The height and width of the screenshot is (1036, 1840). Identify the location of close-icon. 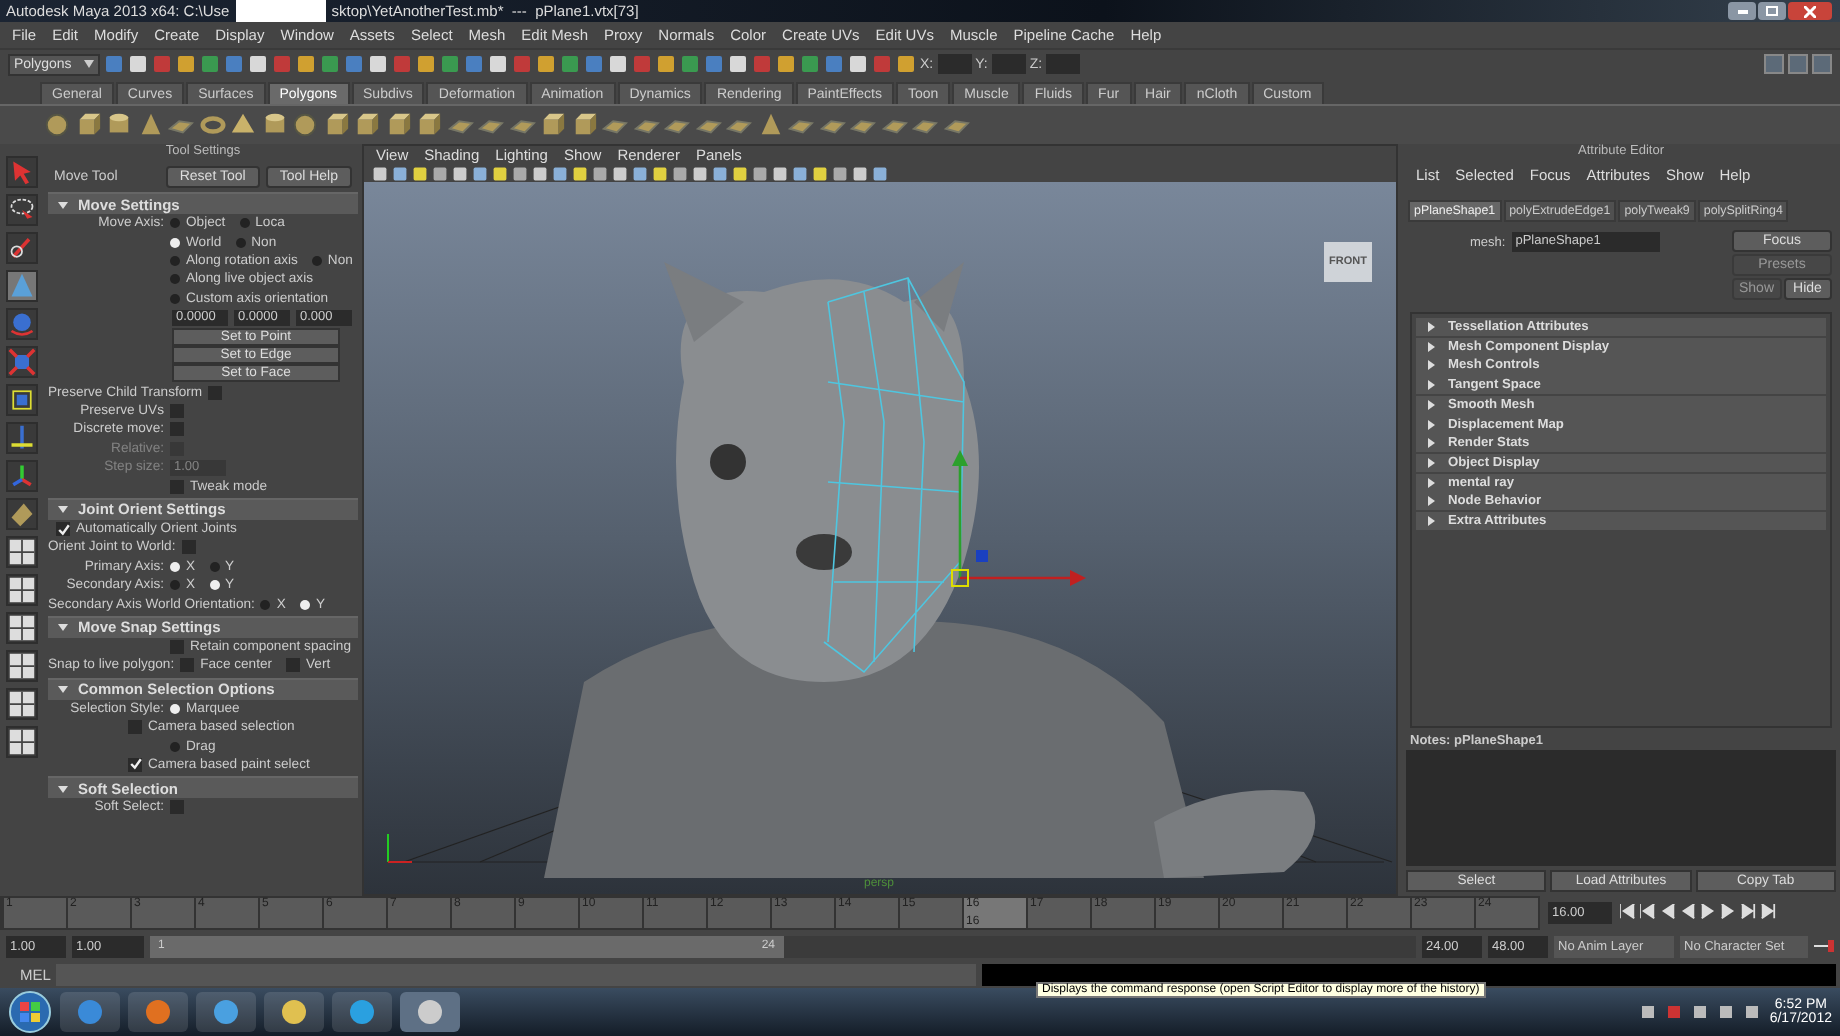
(1810, 11).